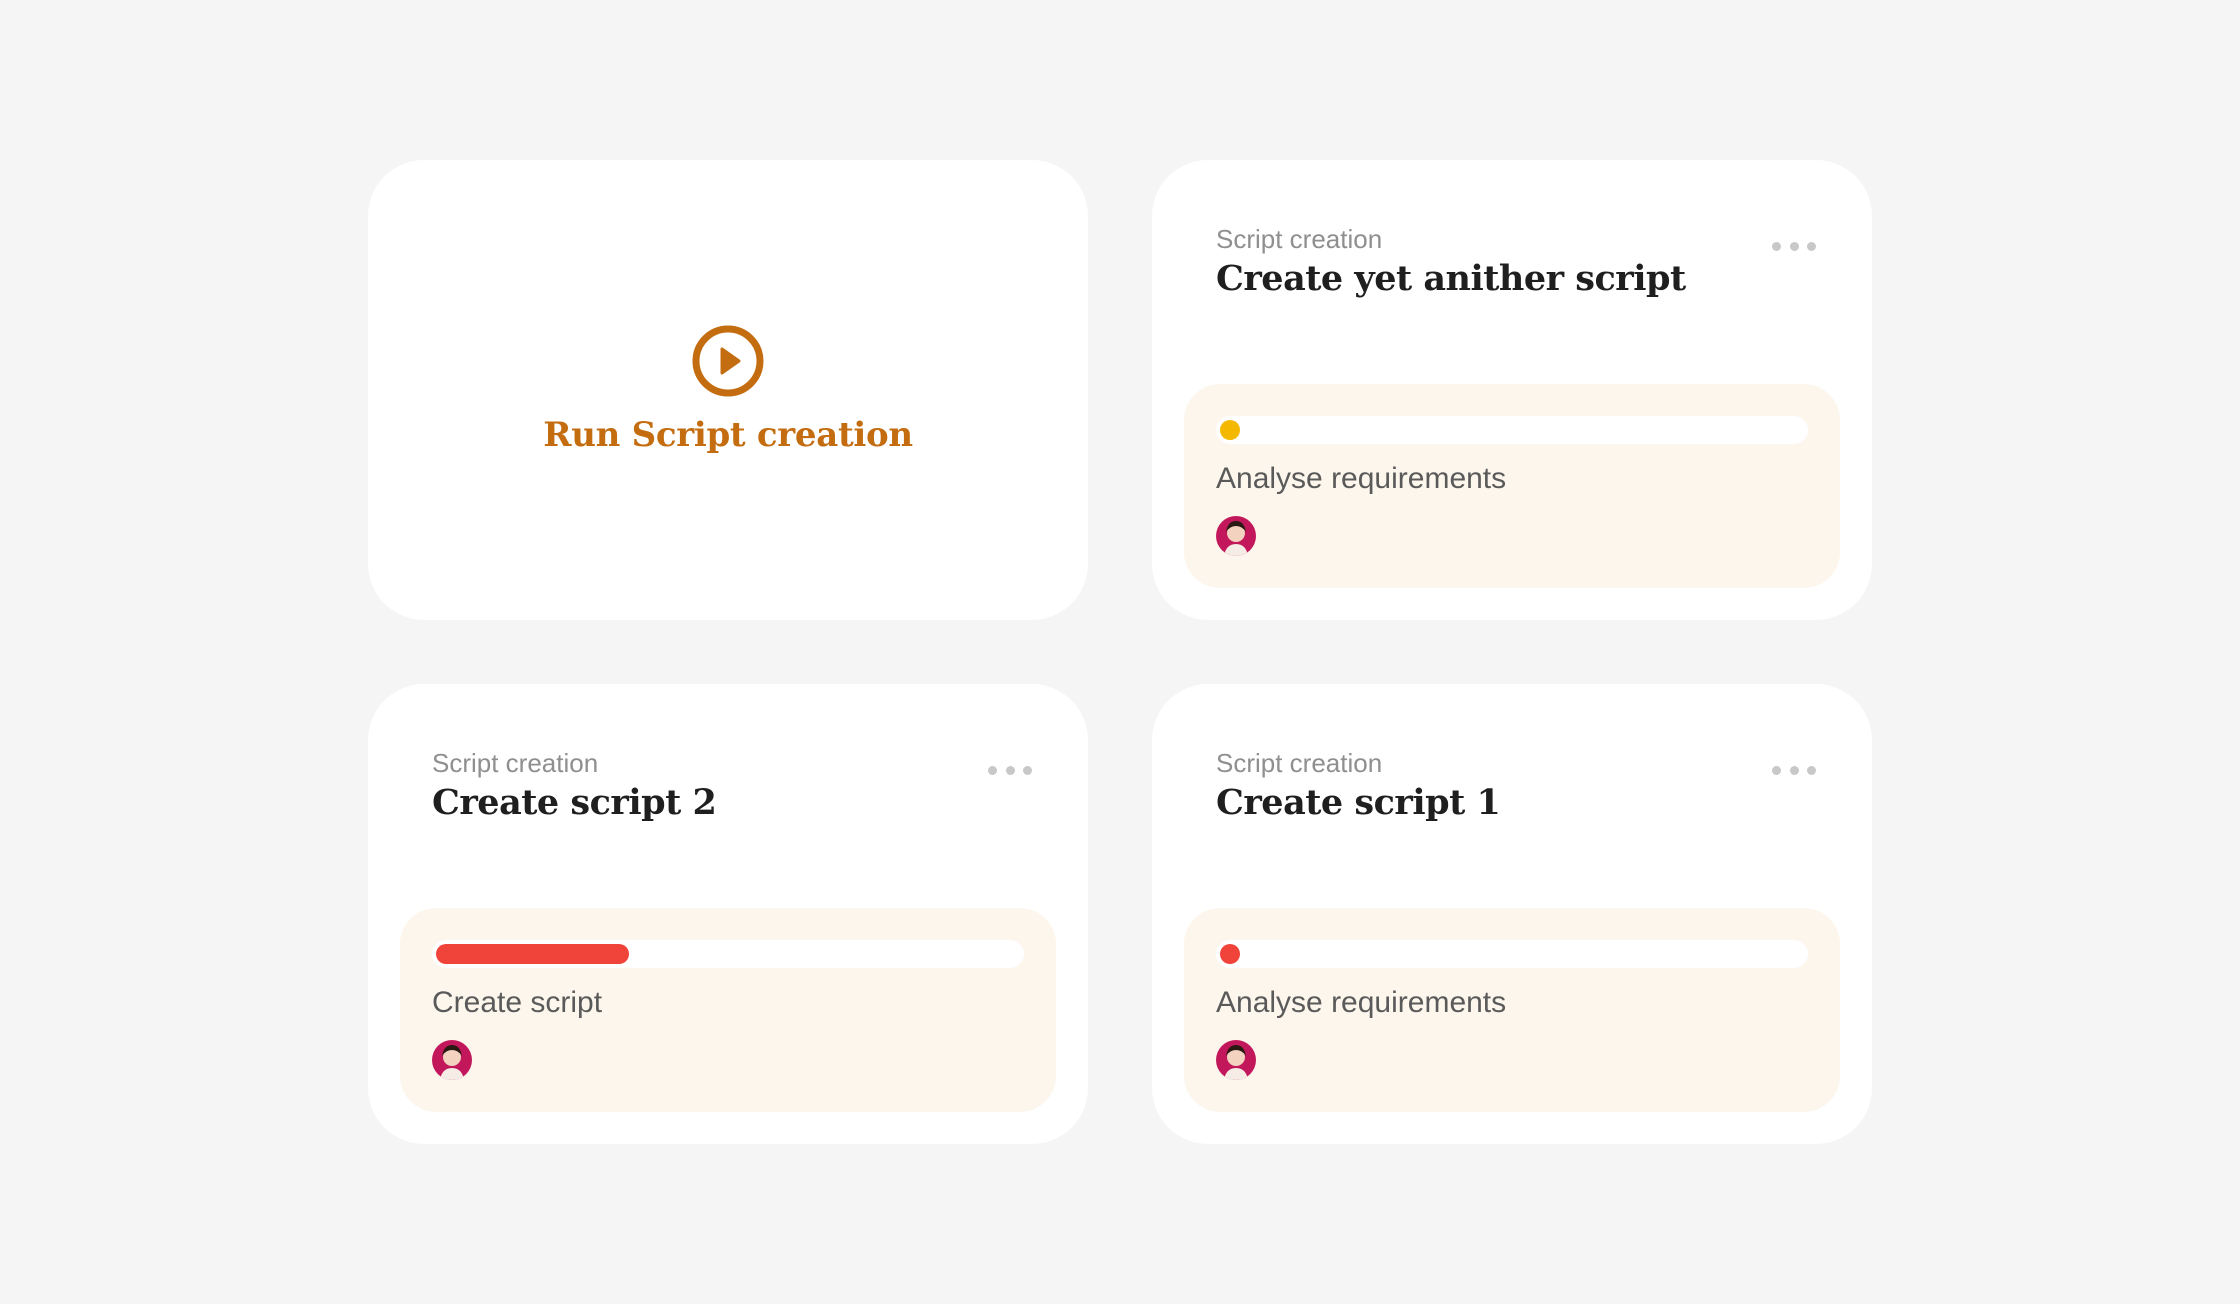  I want to click on task-panel: Create script, so click(728, 1010).